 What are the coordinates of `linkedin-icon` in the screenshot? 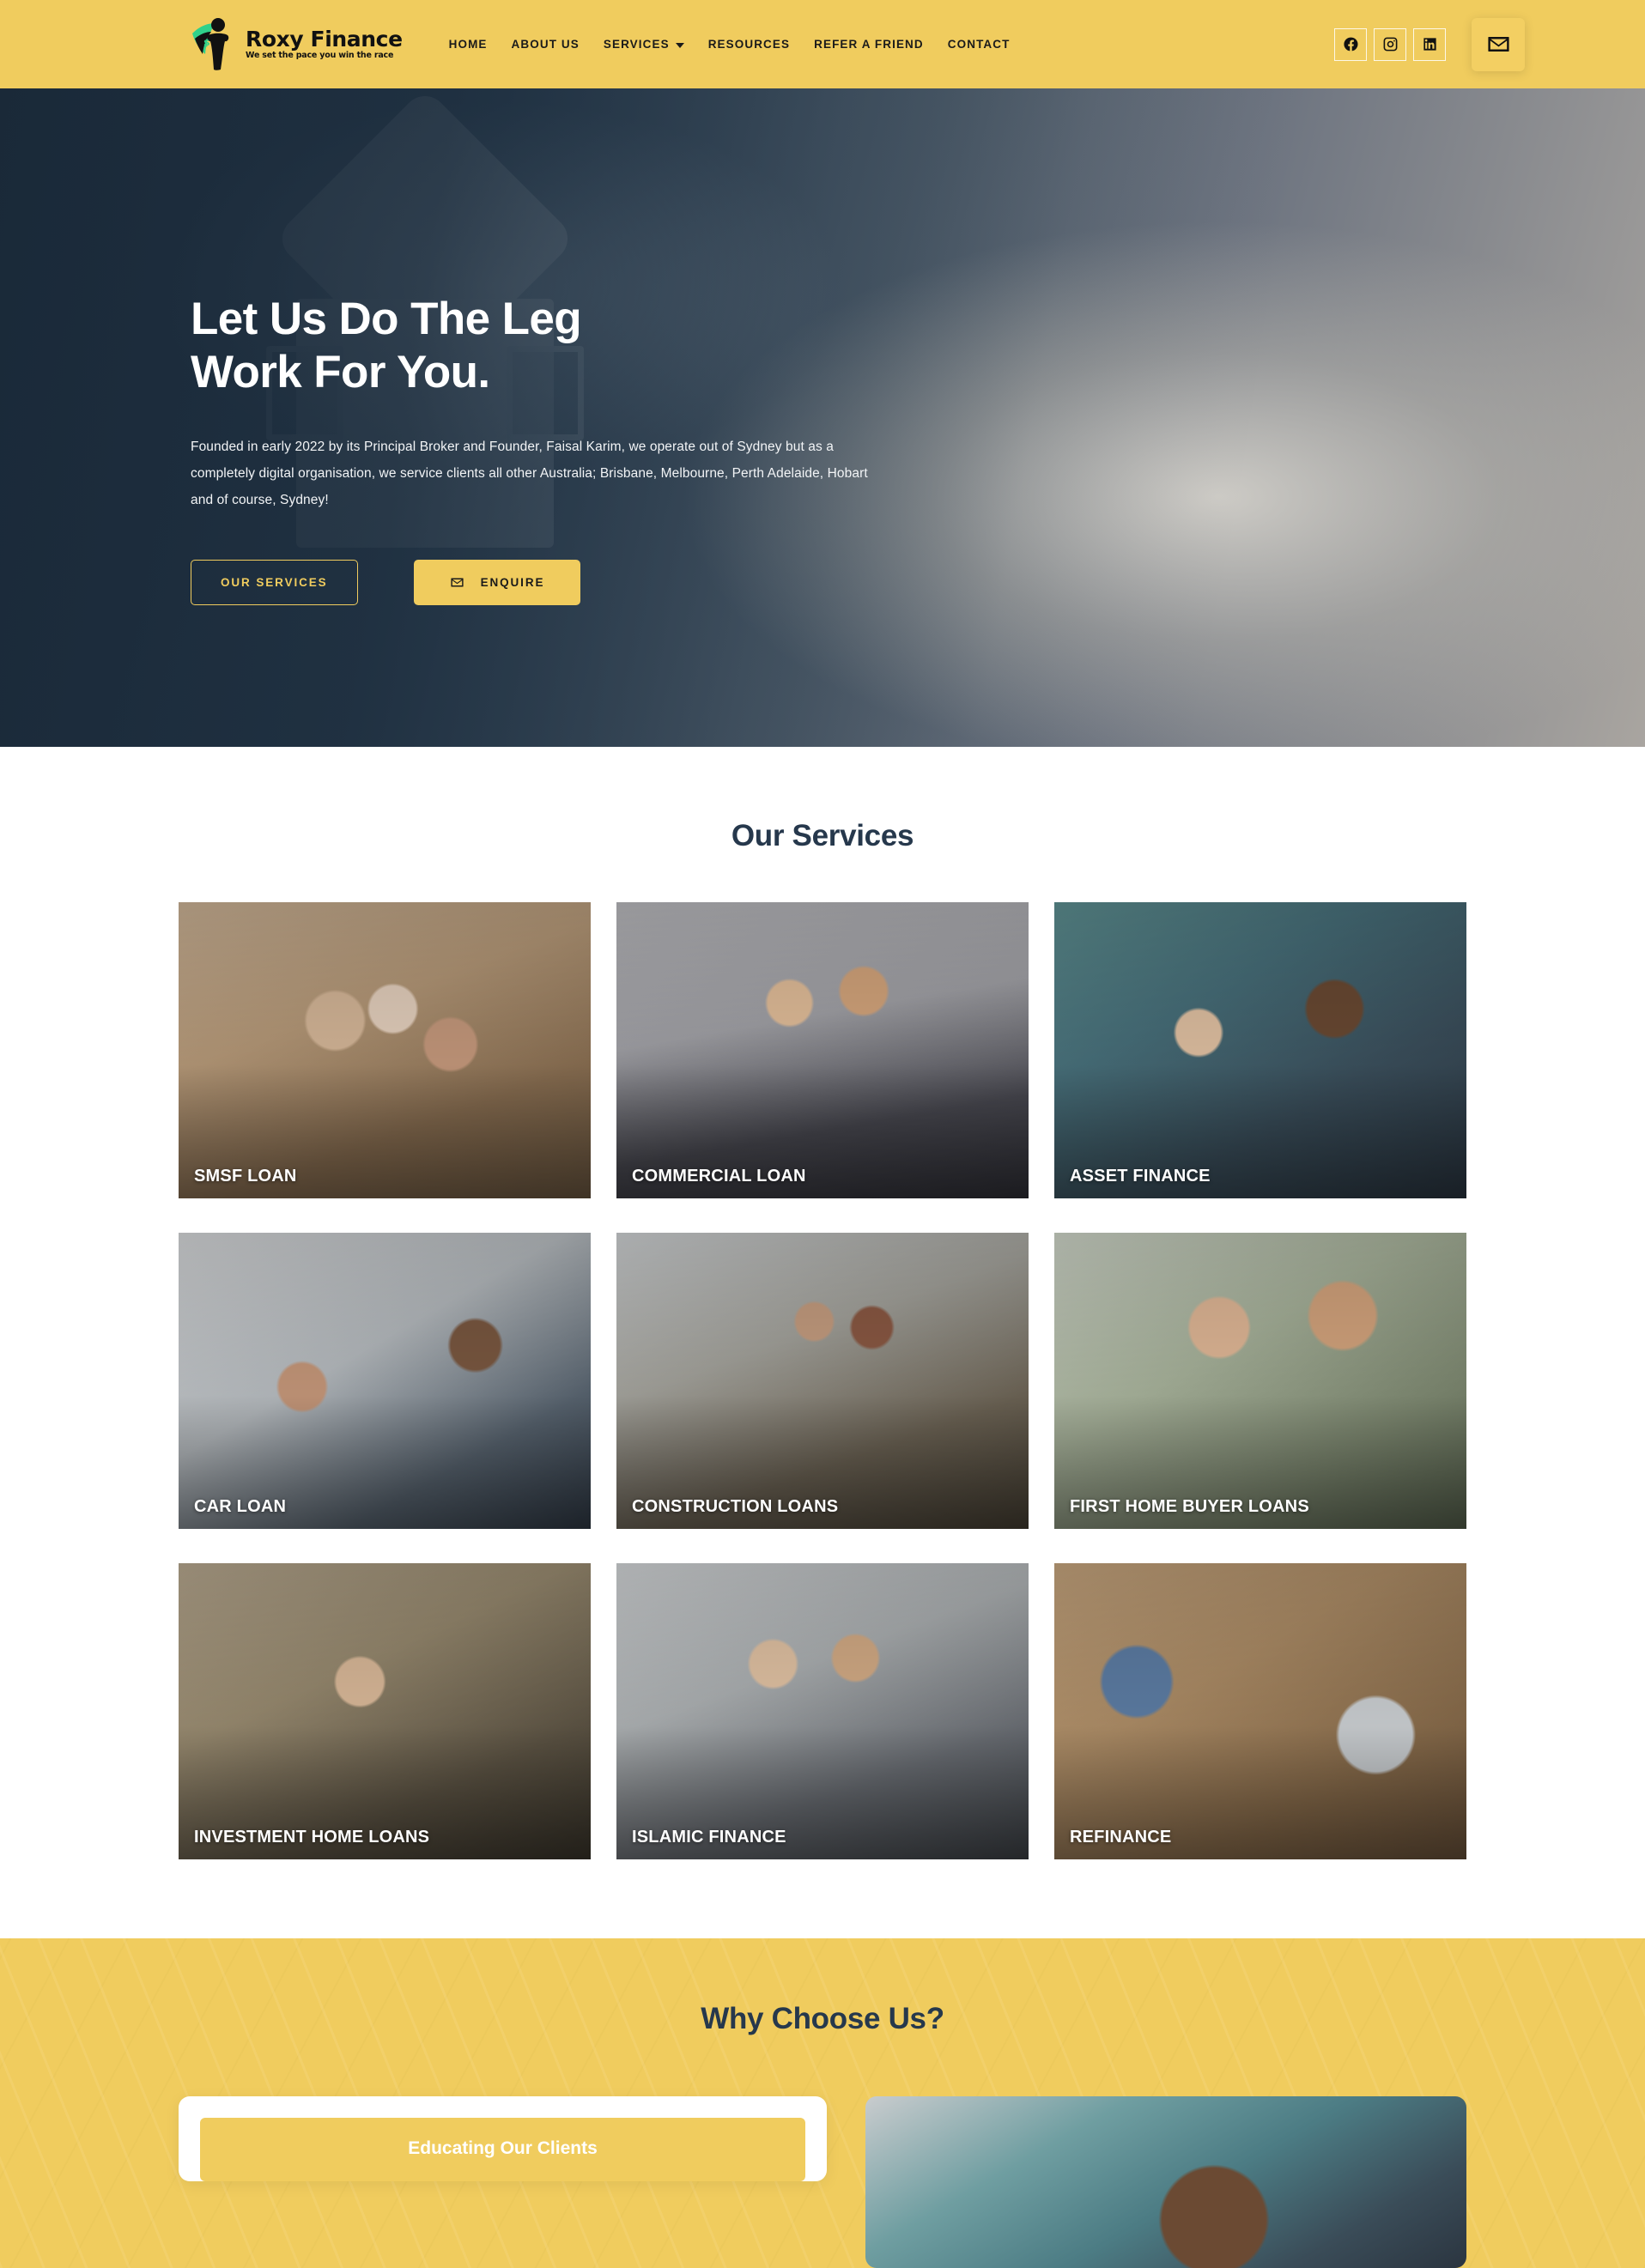 It's located at (1430, 44).